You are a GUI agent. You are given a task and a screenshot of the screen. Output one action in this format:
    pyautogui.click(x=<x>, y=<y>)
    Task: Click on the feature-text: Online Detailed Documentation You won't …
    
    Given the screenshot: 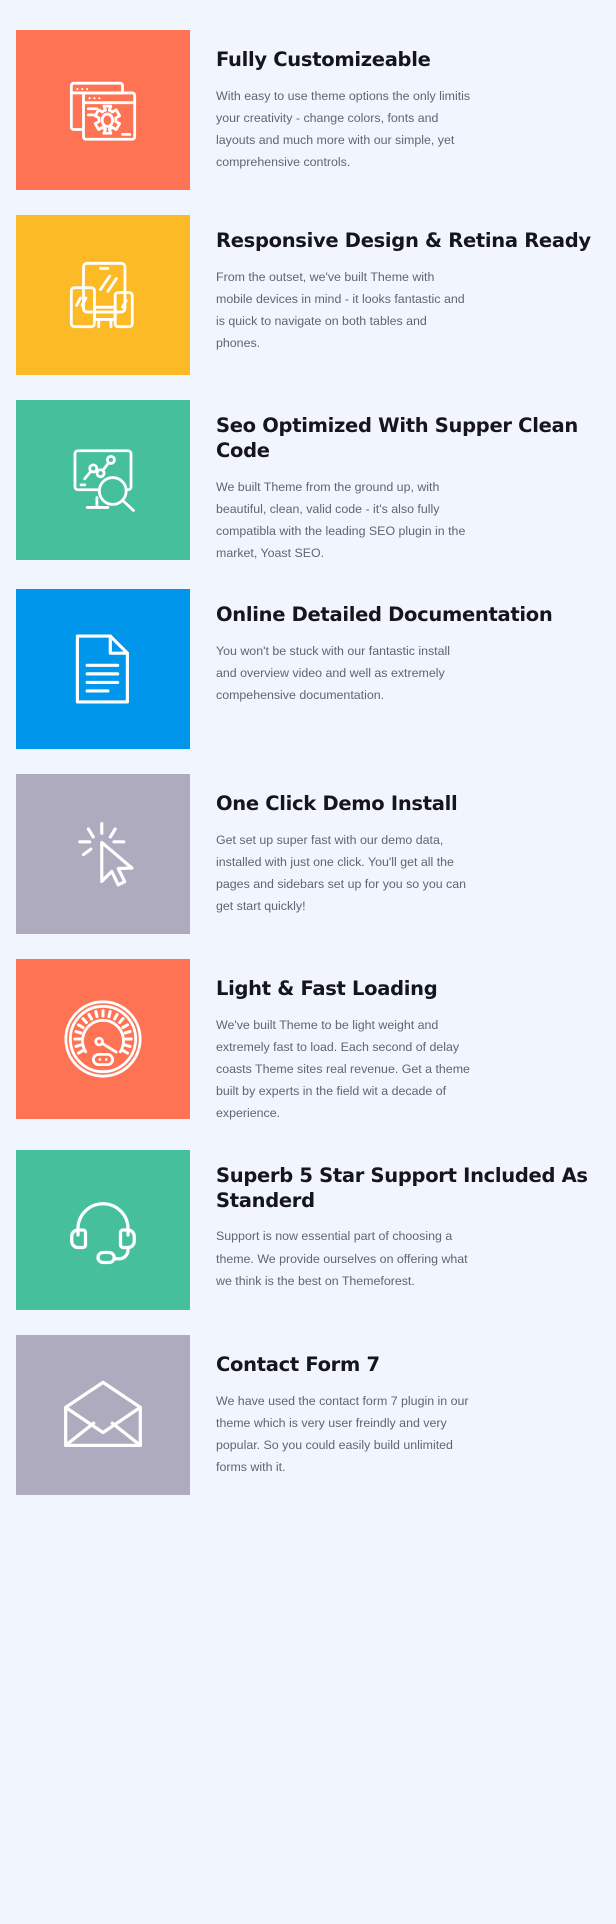 What is the action you would take?
    pyautogui.click(x=395, y=647)
    